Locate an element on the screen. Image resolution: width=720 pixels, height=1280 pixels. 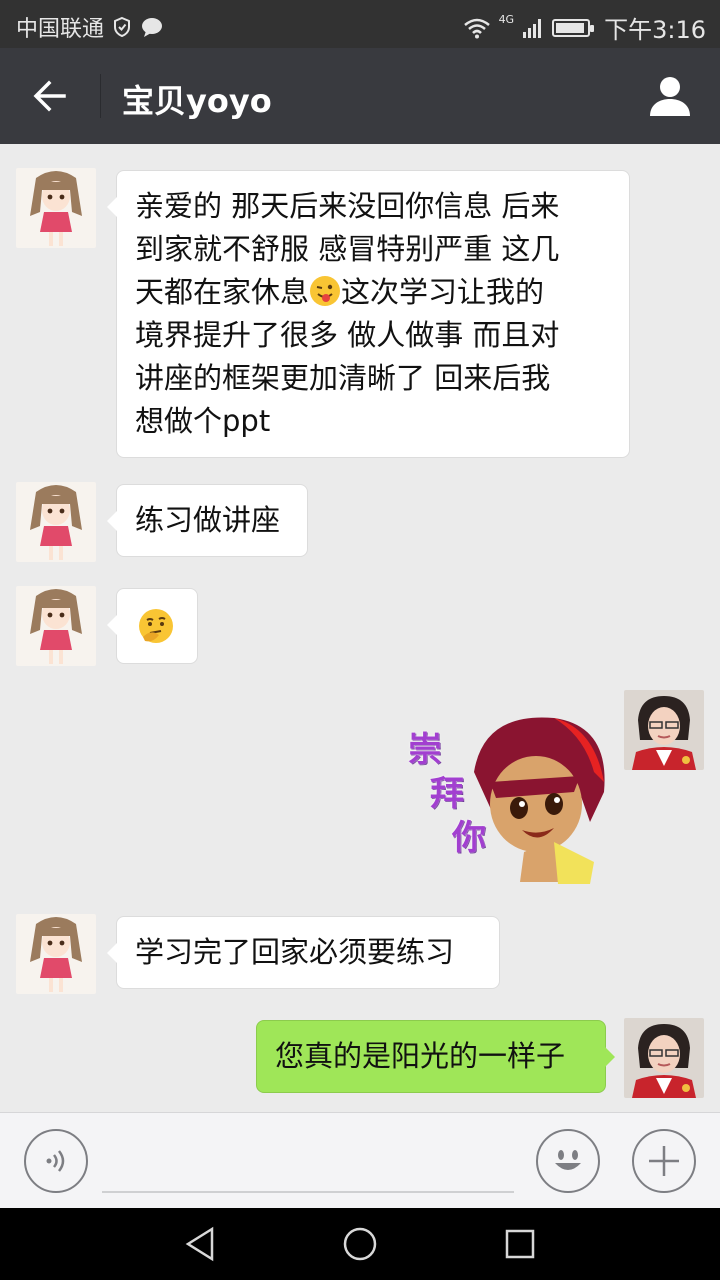
back-button is located at coordinates (50, 96).